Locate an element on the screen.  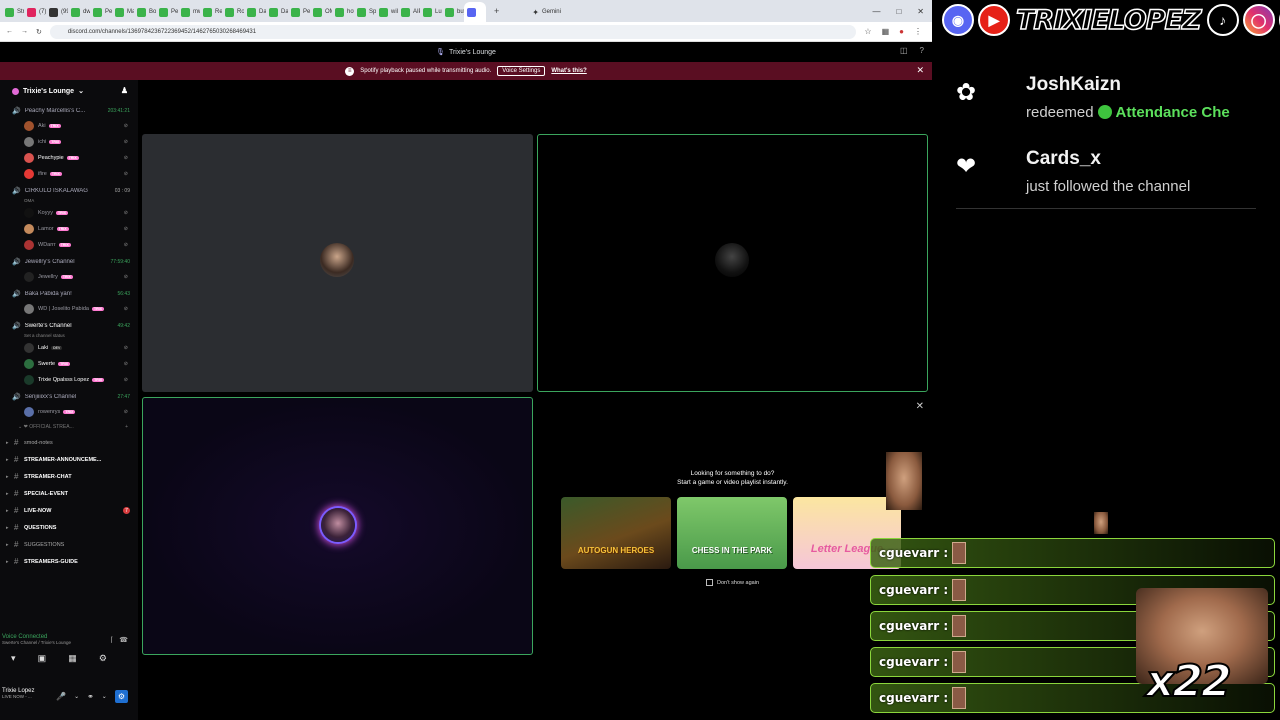
text-channel: ▸ # STREAMER-CHAT is located at coordinates (69, 476).